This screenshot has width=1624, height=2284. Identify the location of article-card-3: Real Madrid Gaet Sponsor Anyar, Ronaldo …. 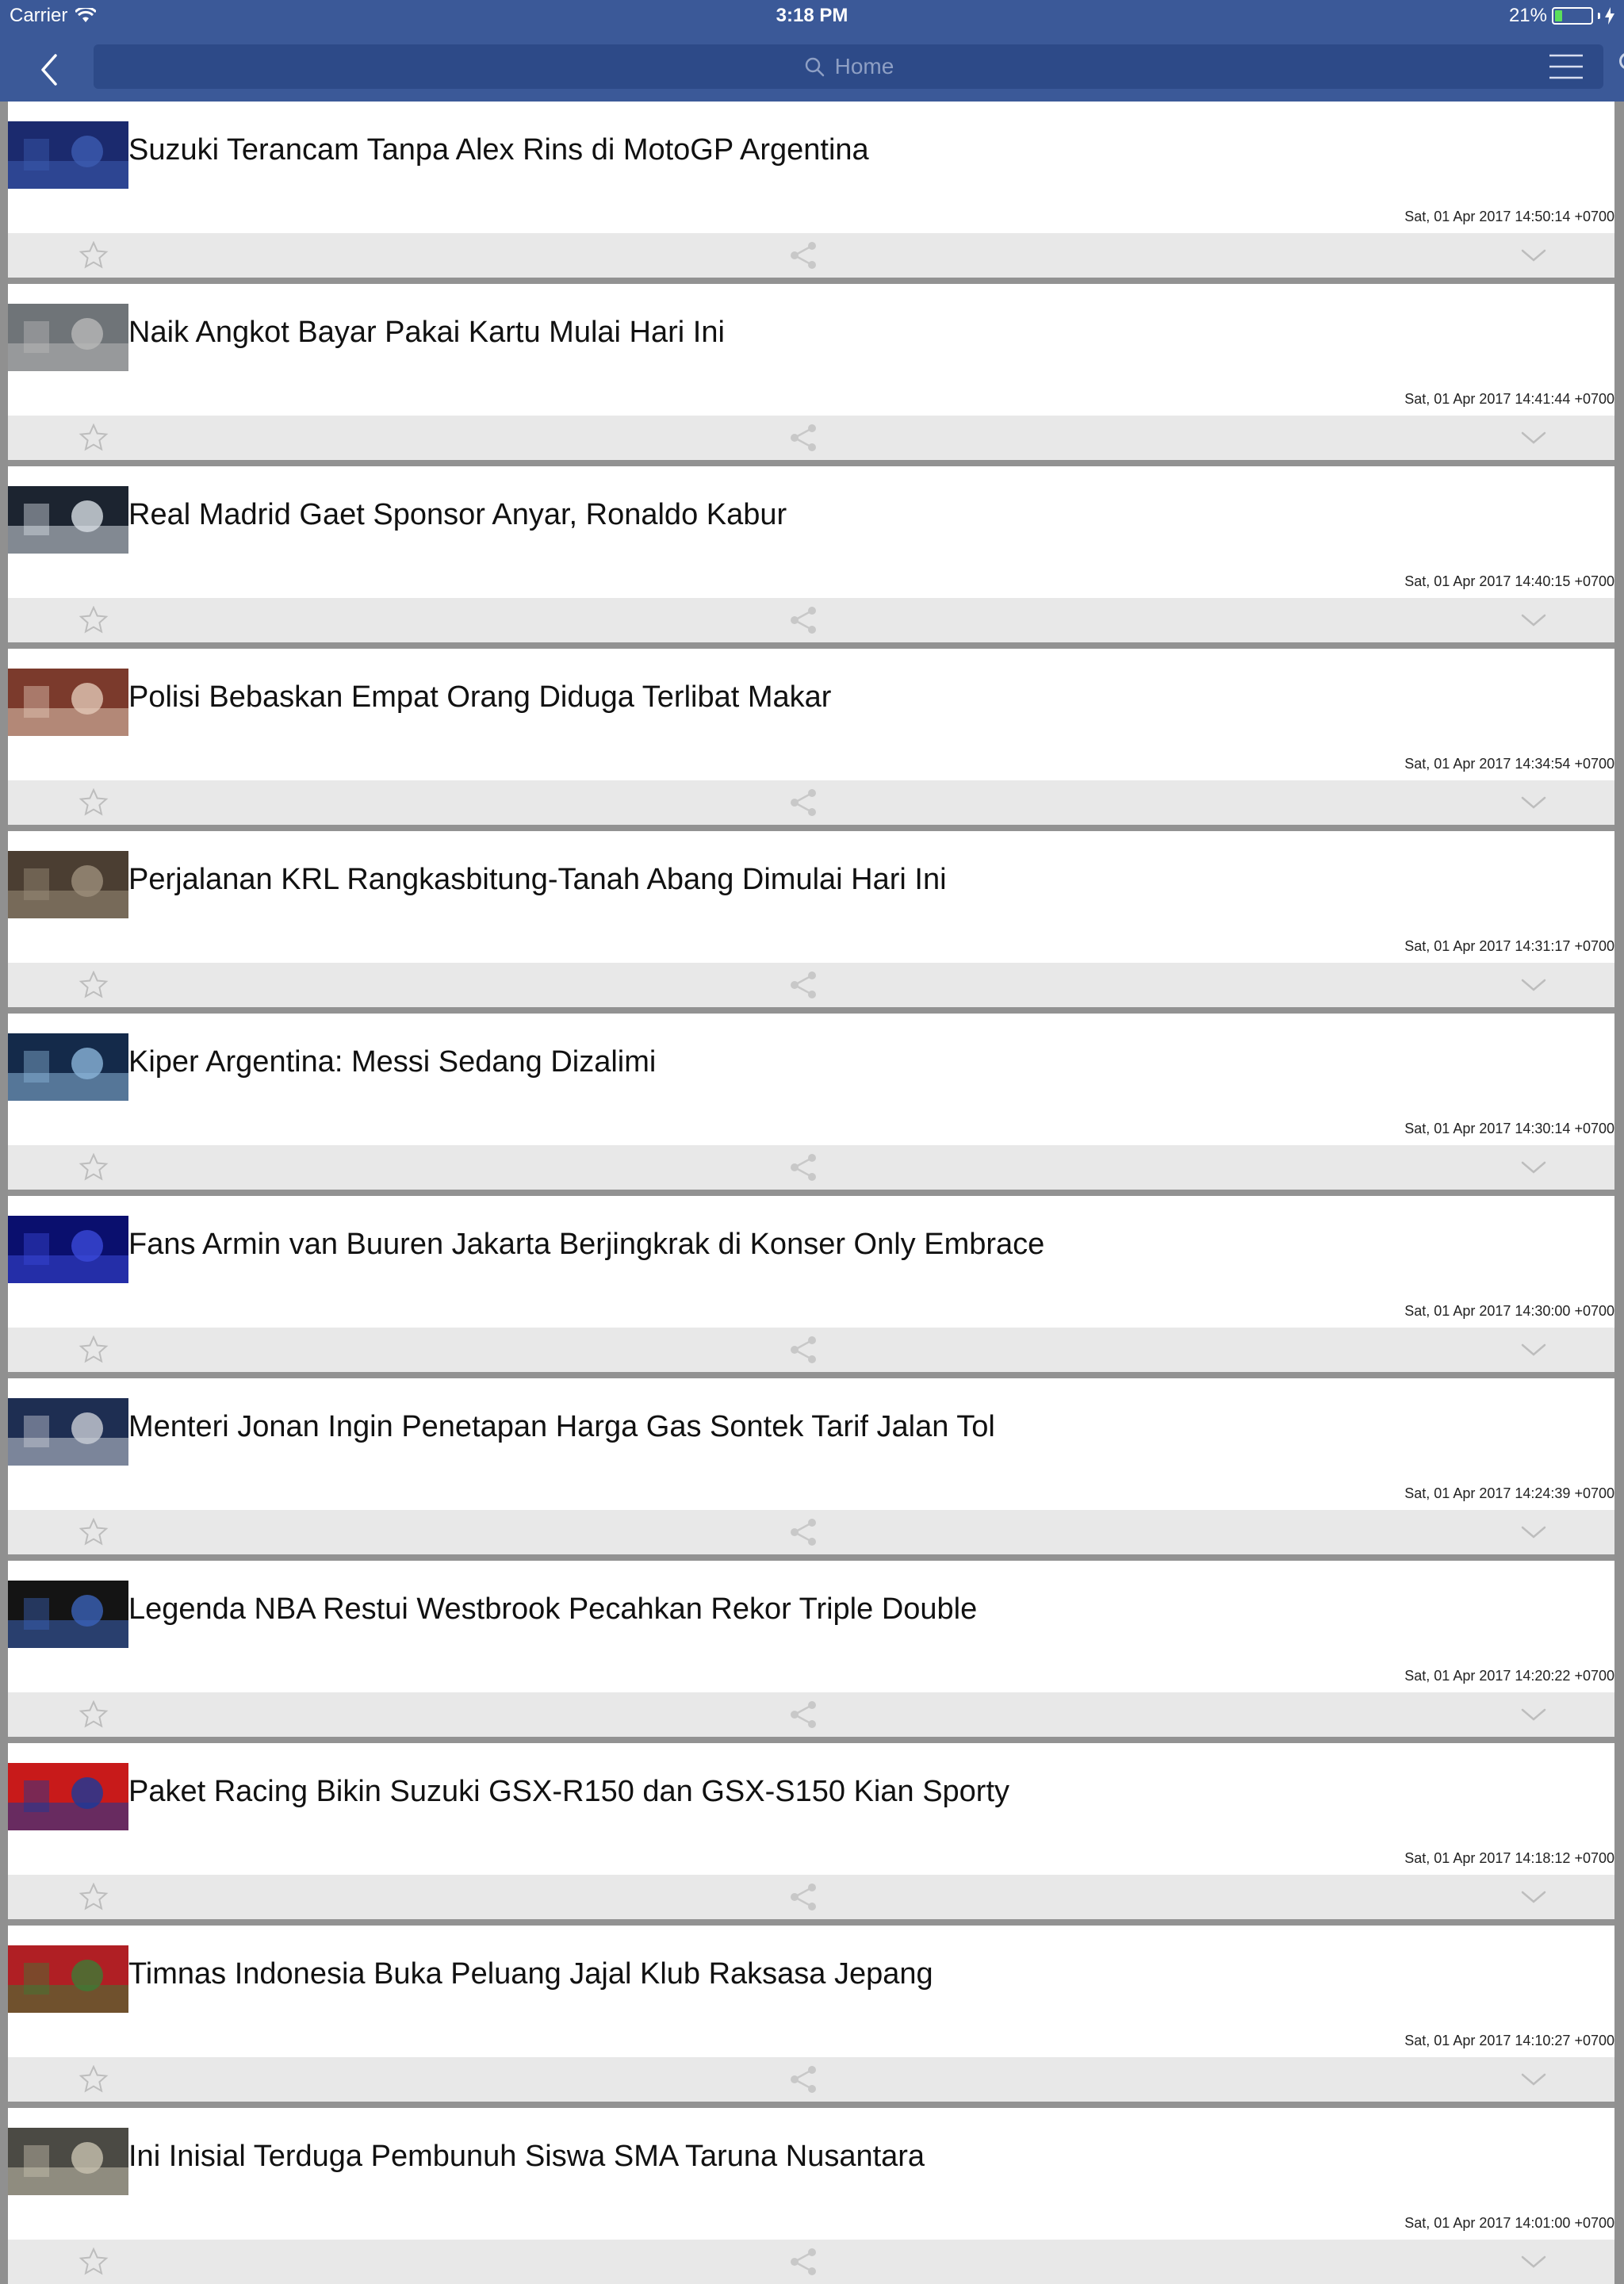
(811, 554).